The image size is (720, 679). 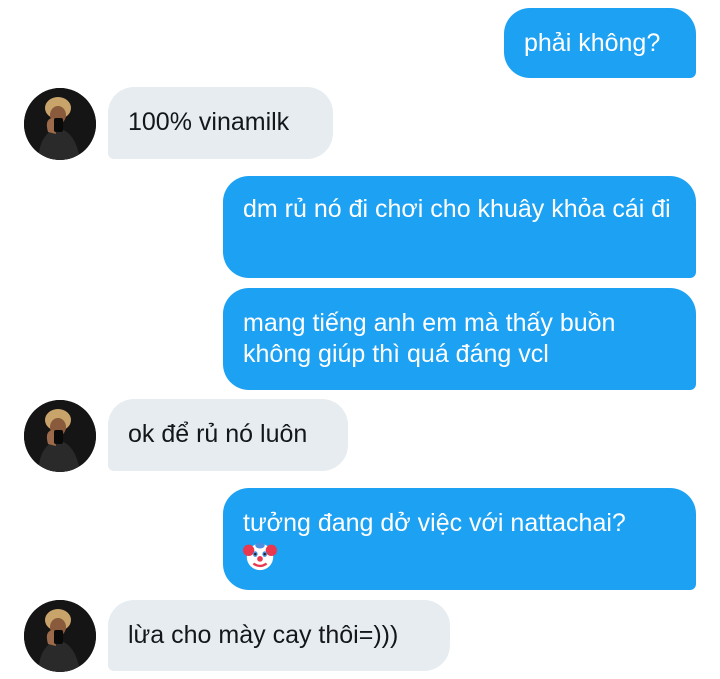 I want to click on received-message-bubble: lừa cho mày cay thôi=))), so click(x=279, y=635).